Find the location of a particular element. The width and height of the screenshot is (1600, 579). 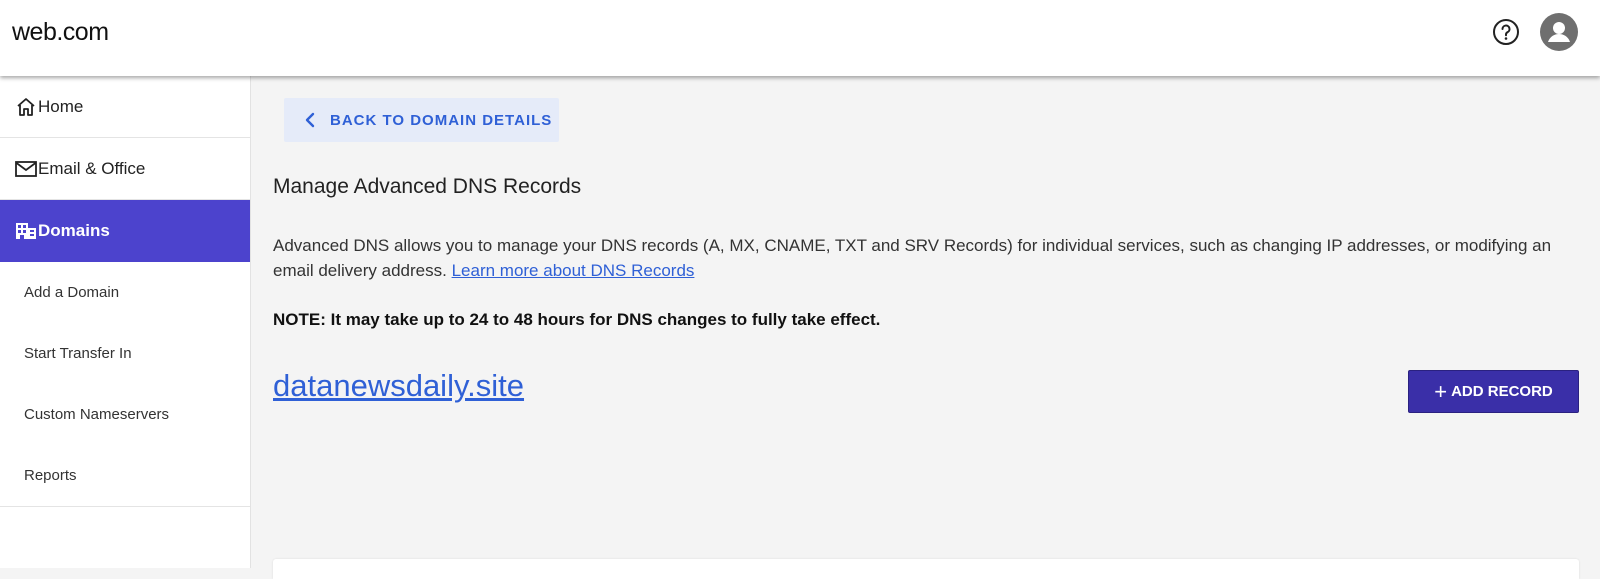

sidebar-item-home: Home is located at coordinates (125, 107).